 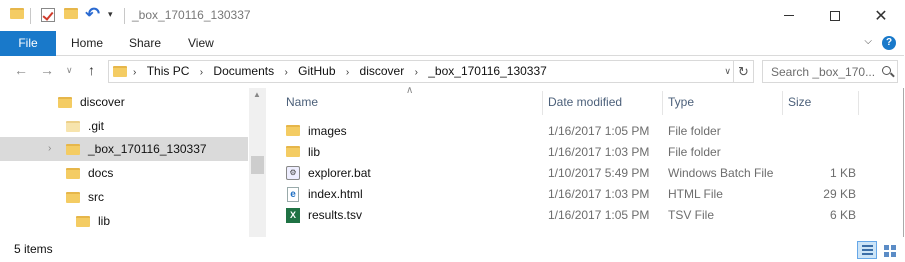 I want to click on scrollbar-thumb, so click(x=257, y=165).